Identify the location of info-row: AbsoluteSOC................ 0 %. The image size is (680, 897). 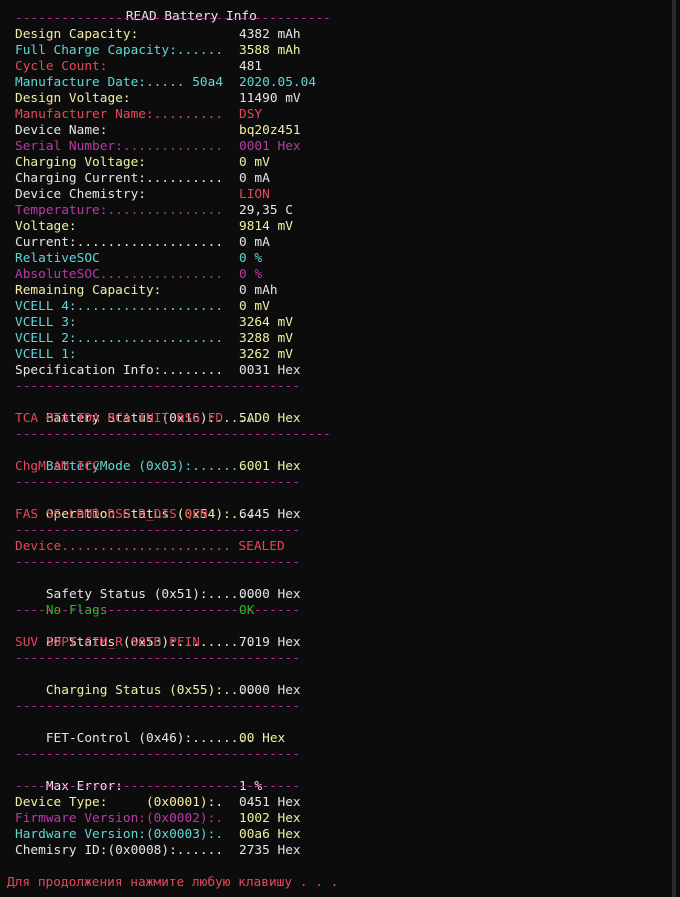
(138, 275).